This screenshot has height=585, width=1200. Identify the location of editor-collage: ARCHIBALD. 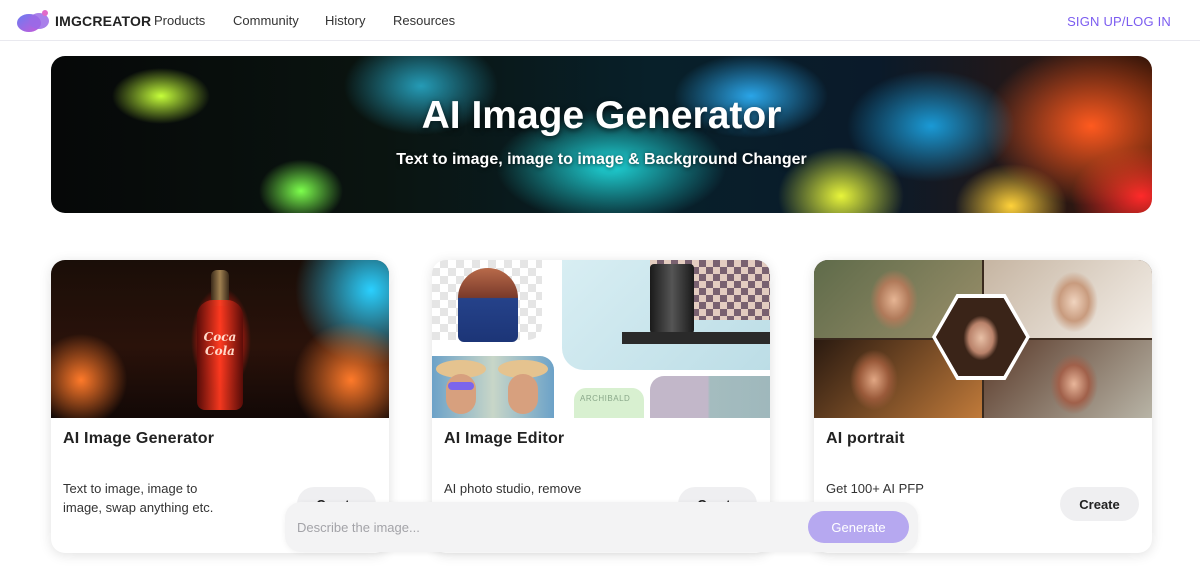
(601, 339).